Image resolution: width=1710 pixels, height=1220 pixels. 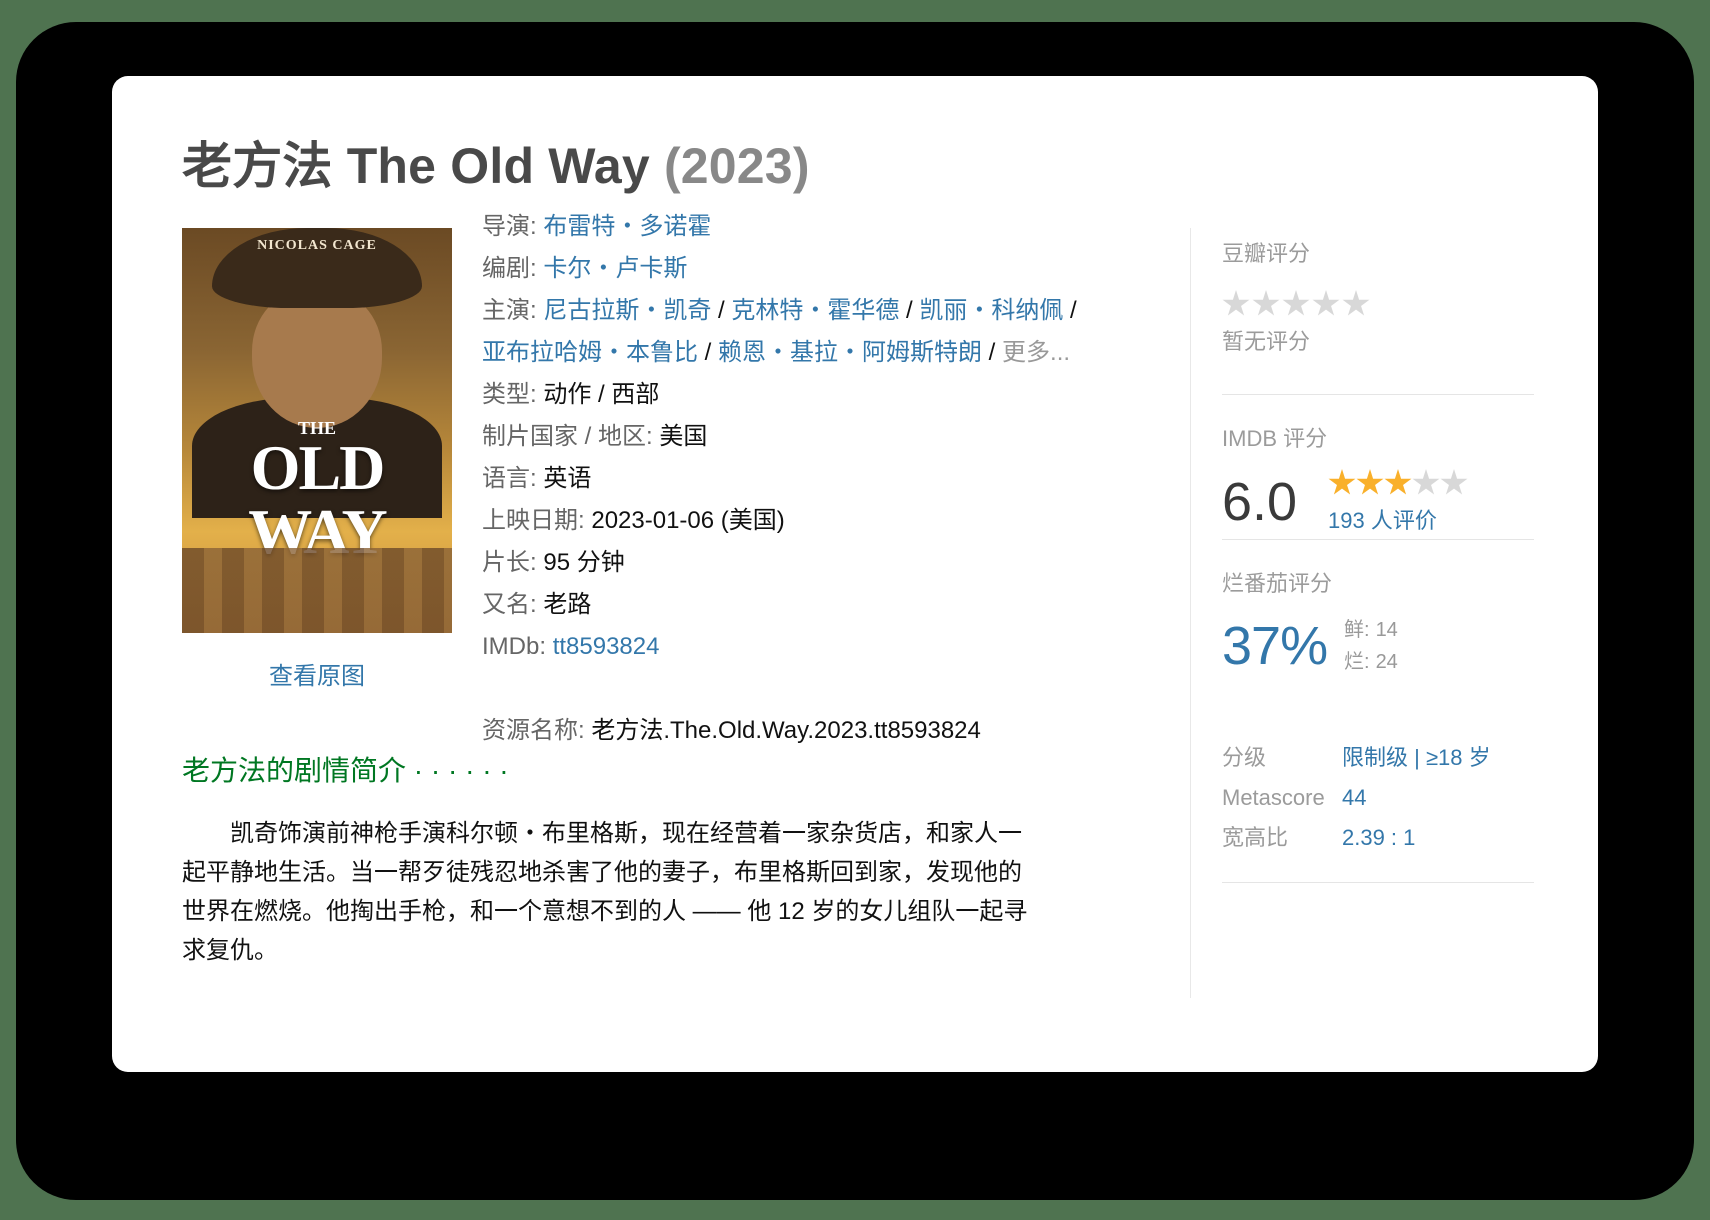 I want to click on resource-row: 资源名称: 老方法.The.Old.Way.2023.tt8593824, so click(x=817, y=731).